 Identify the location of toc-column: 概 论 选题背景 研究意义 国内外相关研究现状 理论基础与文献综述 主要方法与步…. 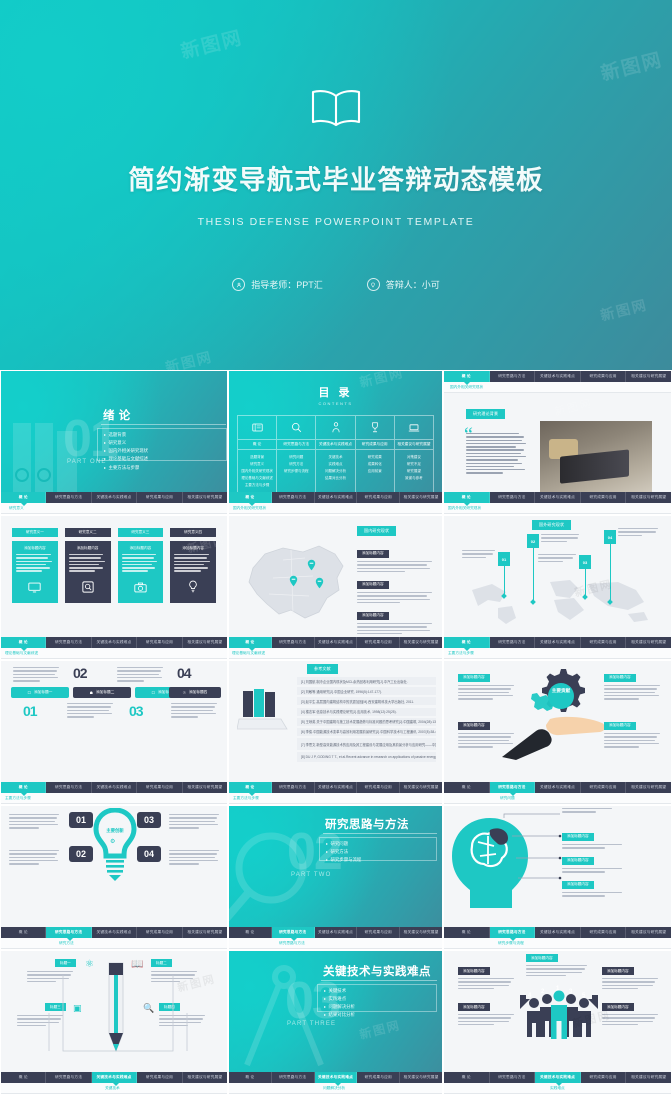
(258, 454).